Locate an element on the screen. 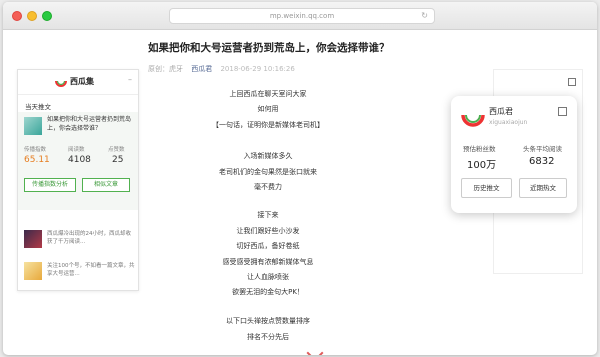 The width and height of the screenshot is (600, 357). account-link: 西瓜君 is located at coordinates (201, 69).